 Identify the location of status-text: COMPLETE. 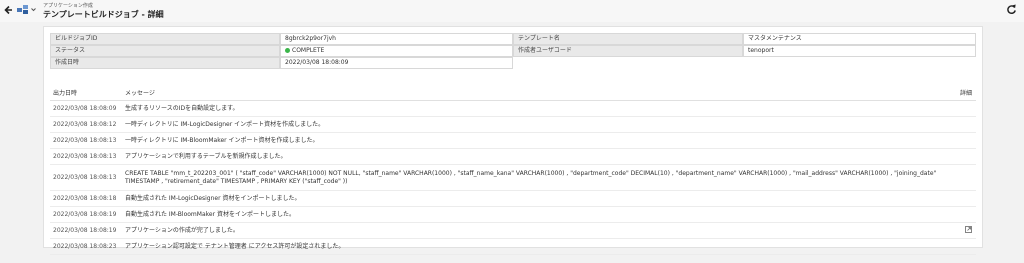
(308, 50).